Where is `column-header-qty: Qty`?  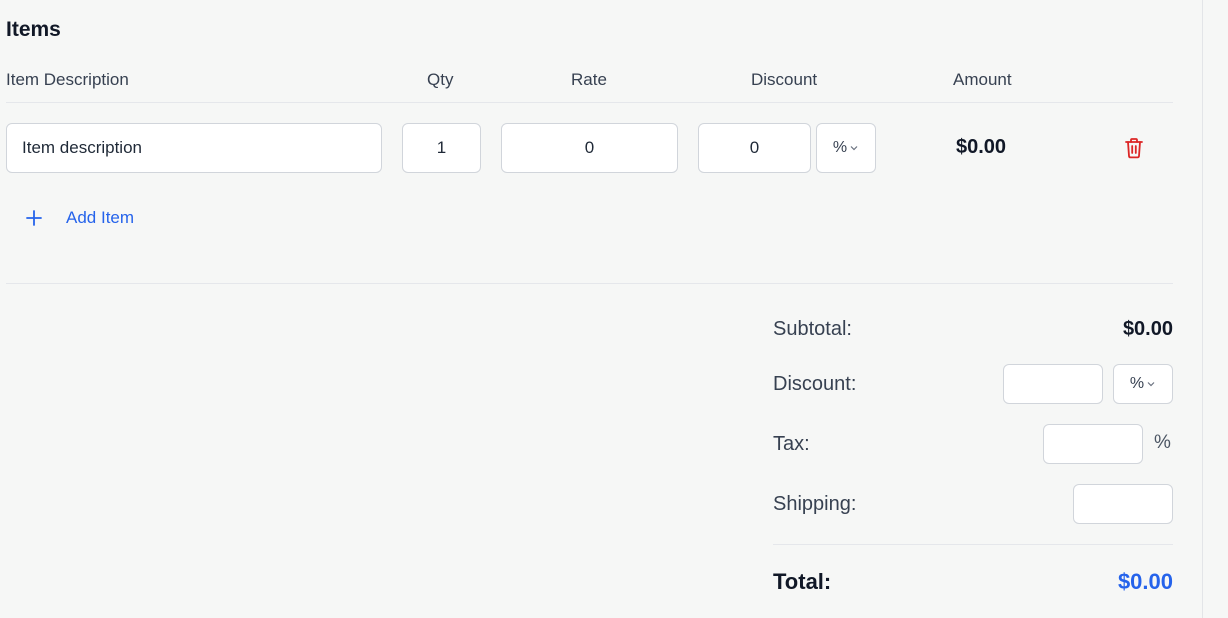 column-header-qty: Qty is located at coordinates (440, 79).